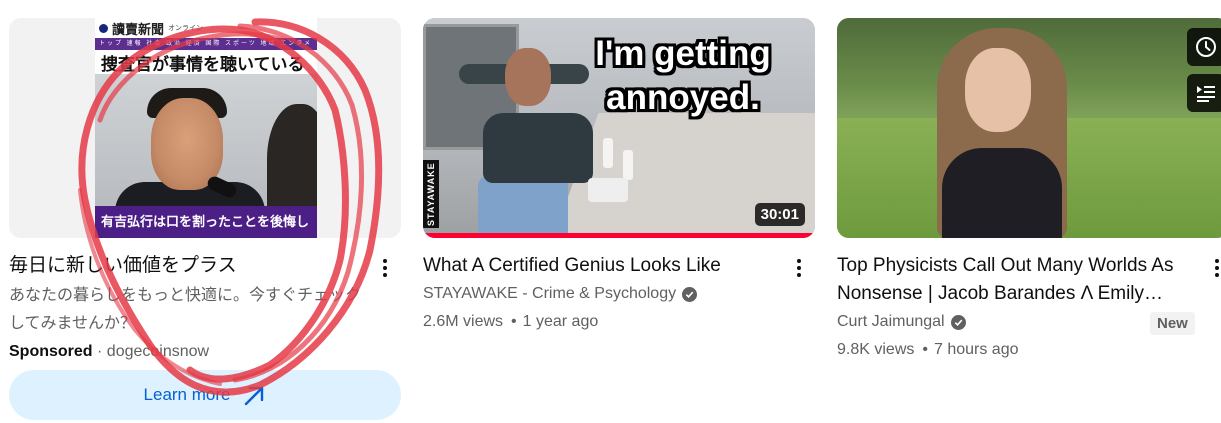  Describe the element at coordinates (185, 309) in the screenshot. I see `ad-description: あなたの暮らしをもっと快適に。今すぐチェックしてみませんか？` at that location.